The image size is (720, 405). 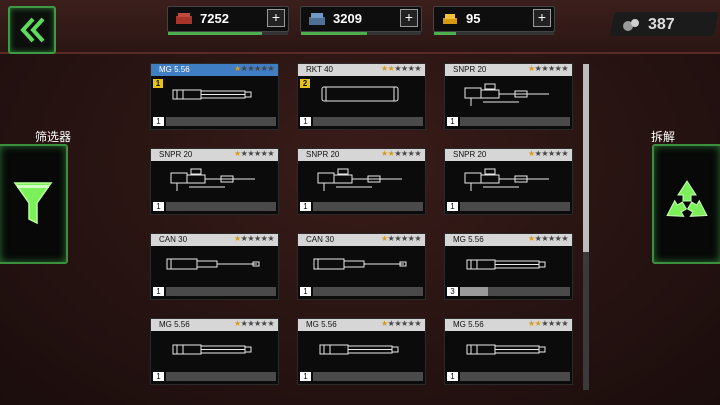 I want to click on gems-counter: 387, so click(x=648, y=25).